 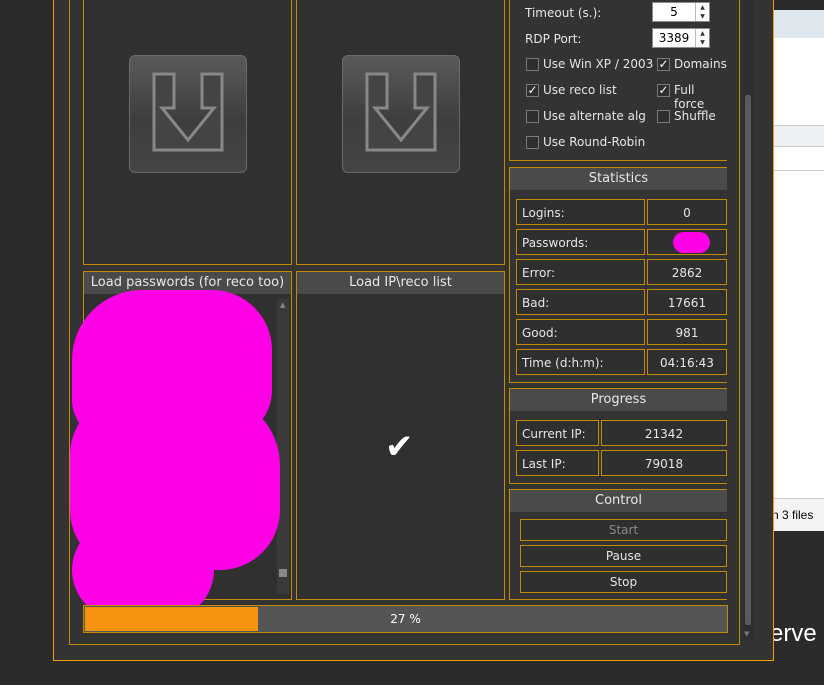 I want to click on checkbox-alternate-alg, so click(x=532, y=116).